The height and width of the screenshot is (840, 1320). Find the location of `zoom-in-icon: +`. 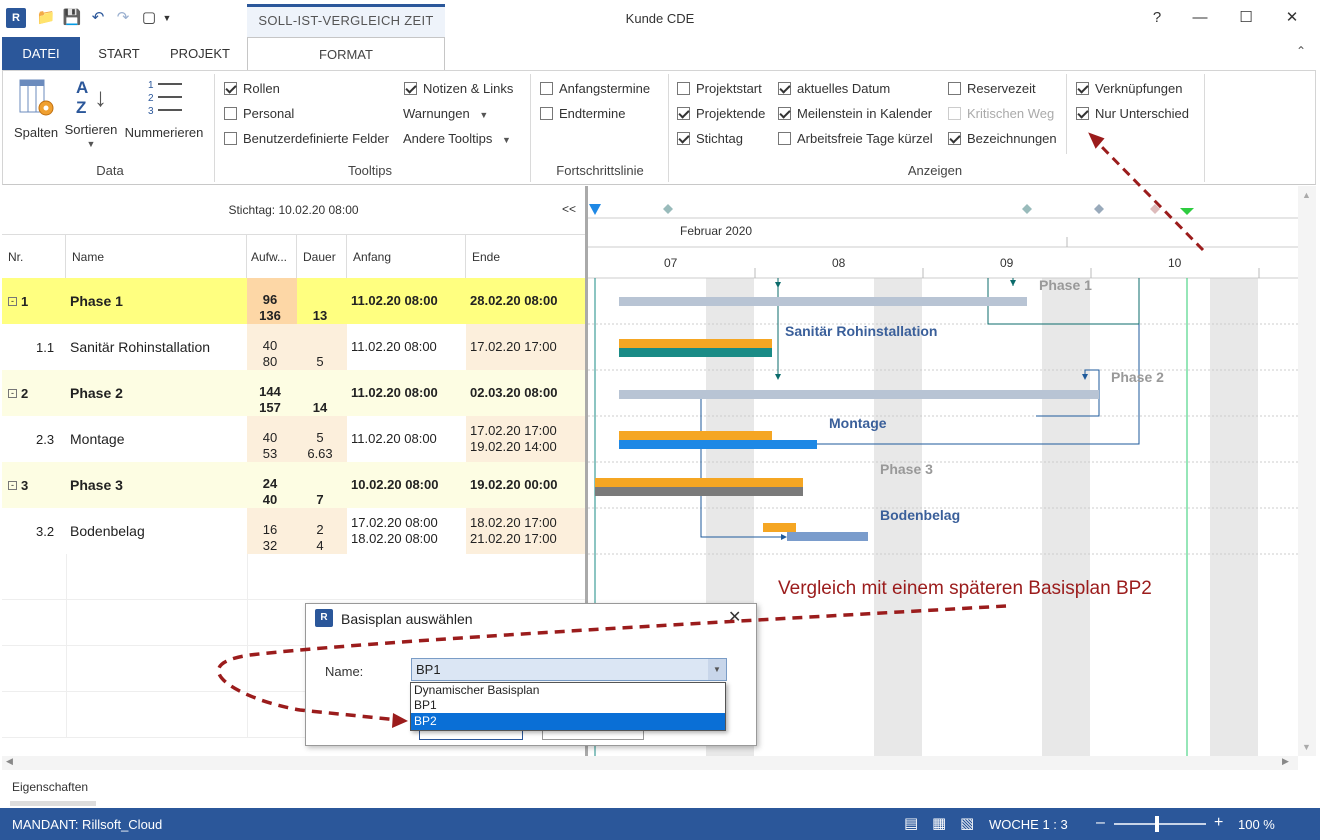

zoom-in-icon: + is located at coordinates (1218, 823).